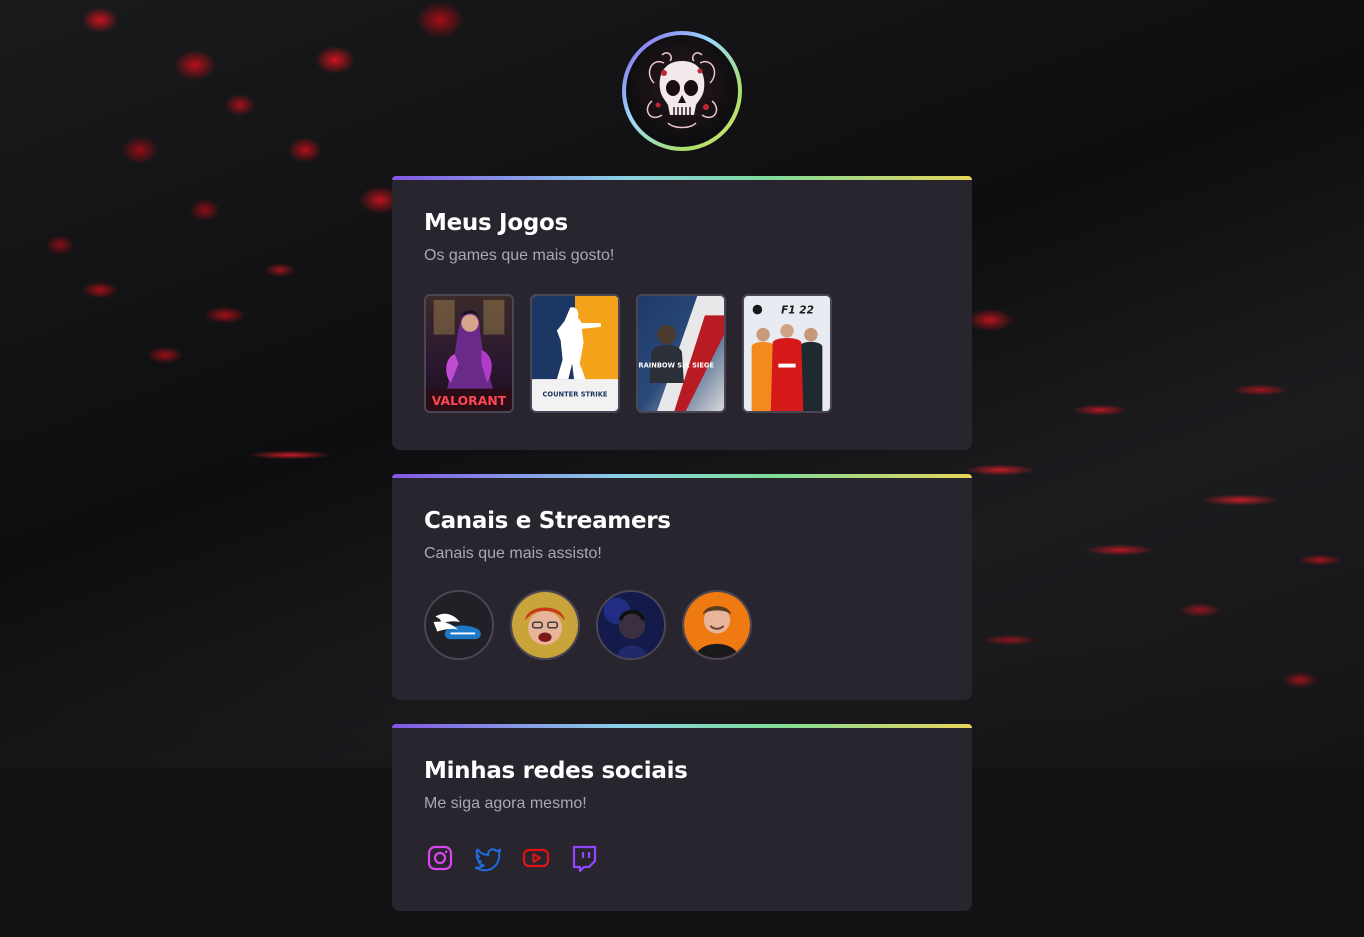 Image resolution: width=1364 pixels, height=937 pixels. I want to click on profile-avatar, so click(682, 91).